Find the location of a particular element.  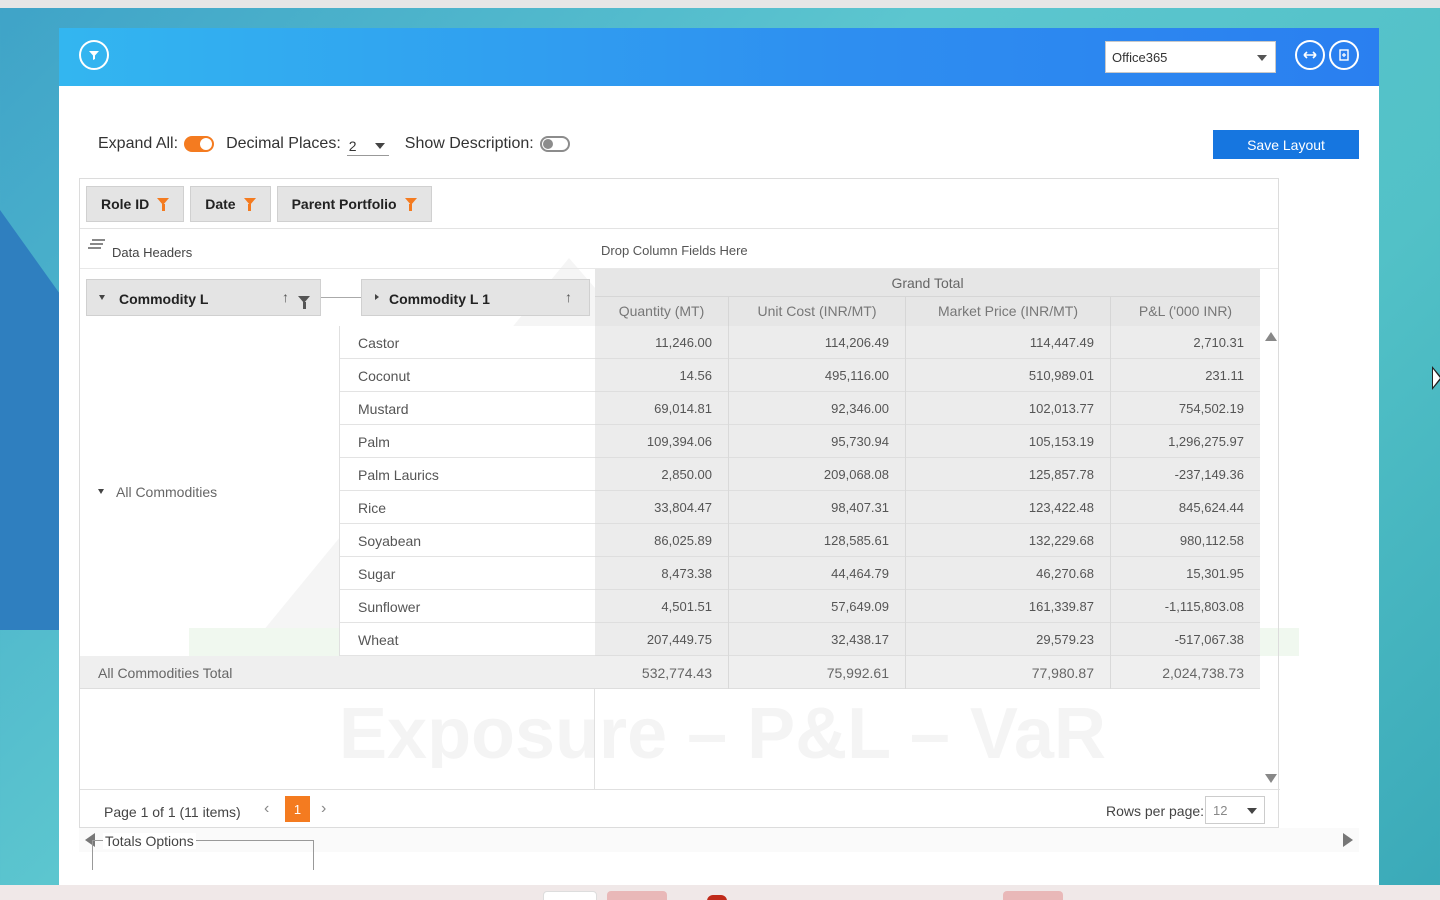

value-cell: 845,624.44 is located at coordinates (1185, 507).